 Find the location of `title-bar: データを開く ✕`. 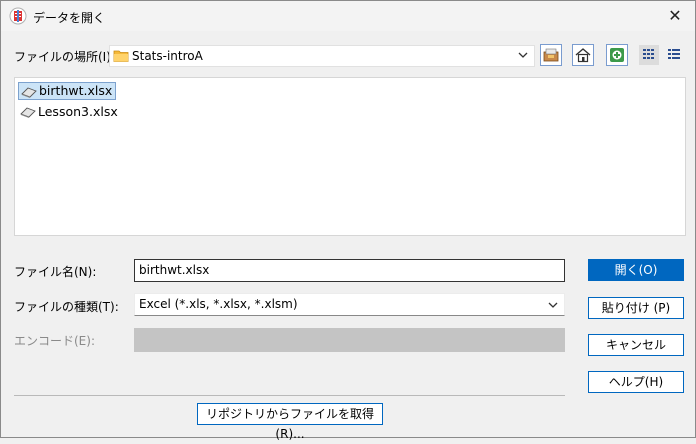

title-bar: データを開く ✕ is located at coordinates (348, 16).